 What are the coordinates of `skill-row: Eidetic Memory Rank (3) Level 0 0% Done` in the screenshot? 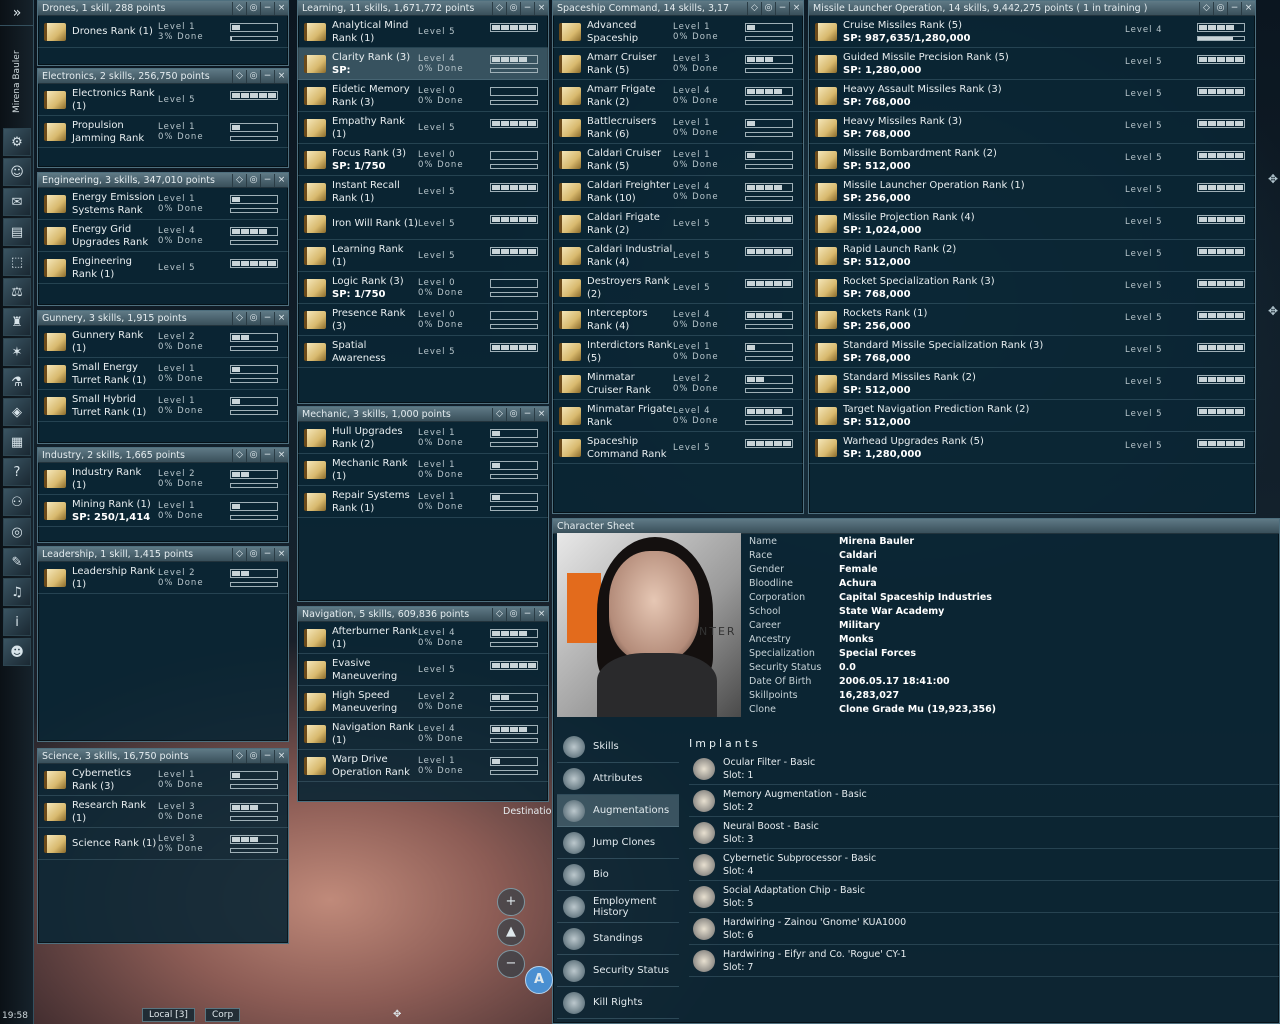 It's located at (423, 96).